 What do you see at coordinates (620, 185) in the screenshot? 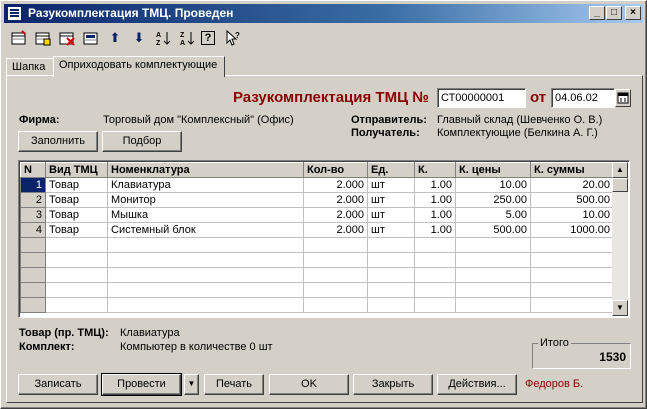
I see `scroll-thumb` at bounding box center [620, 185].